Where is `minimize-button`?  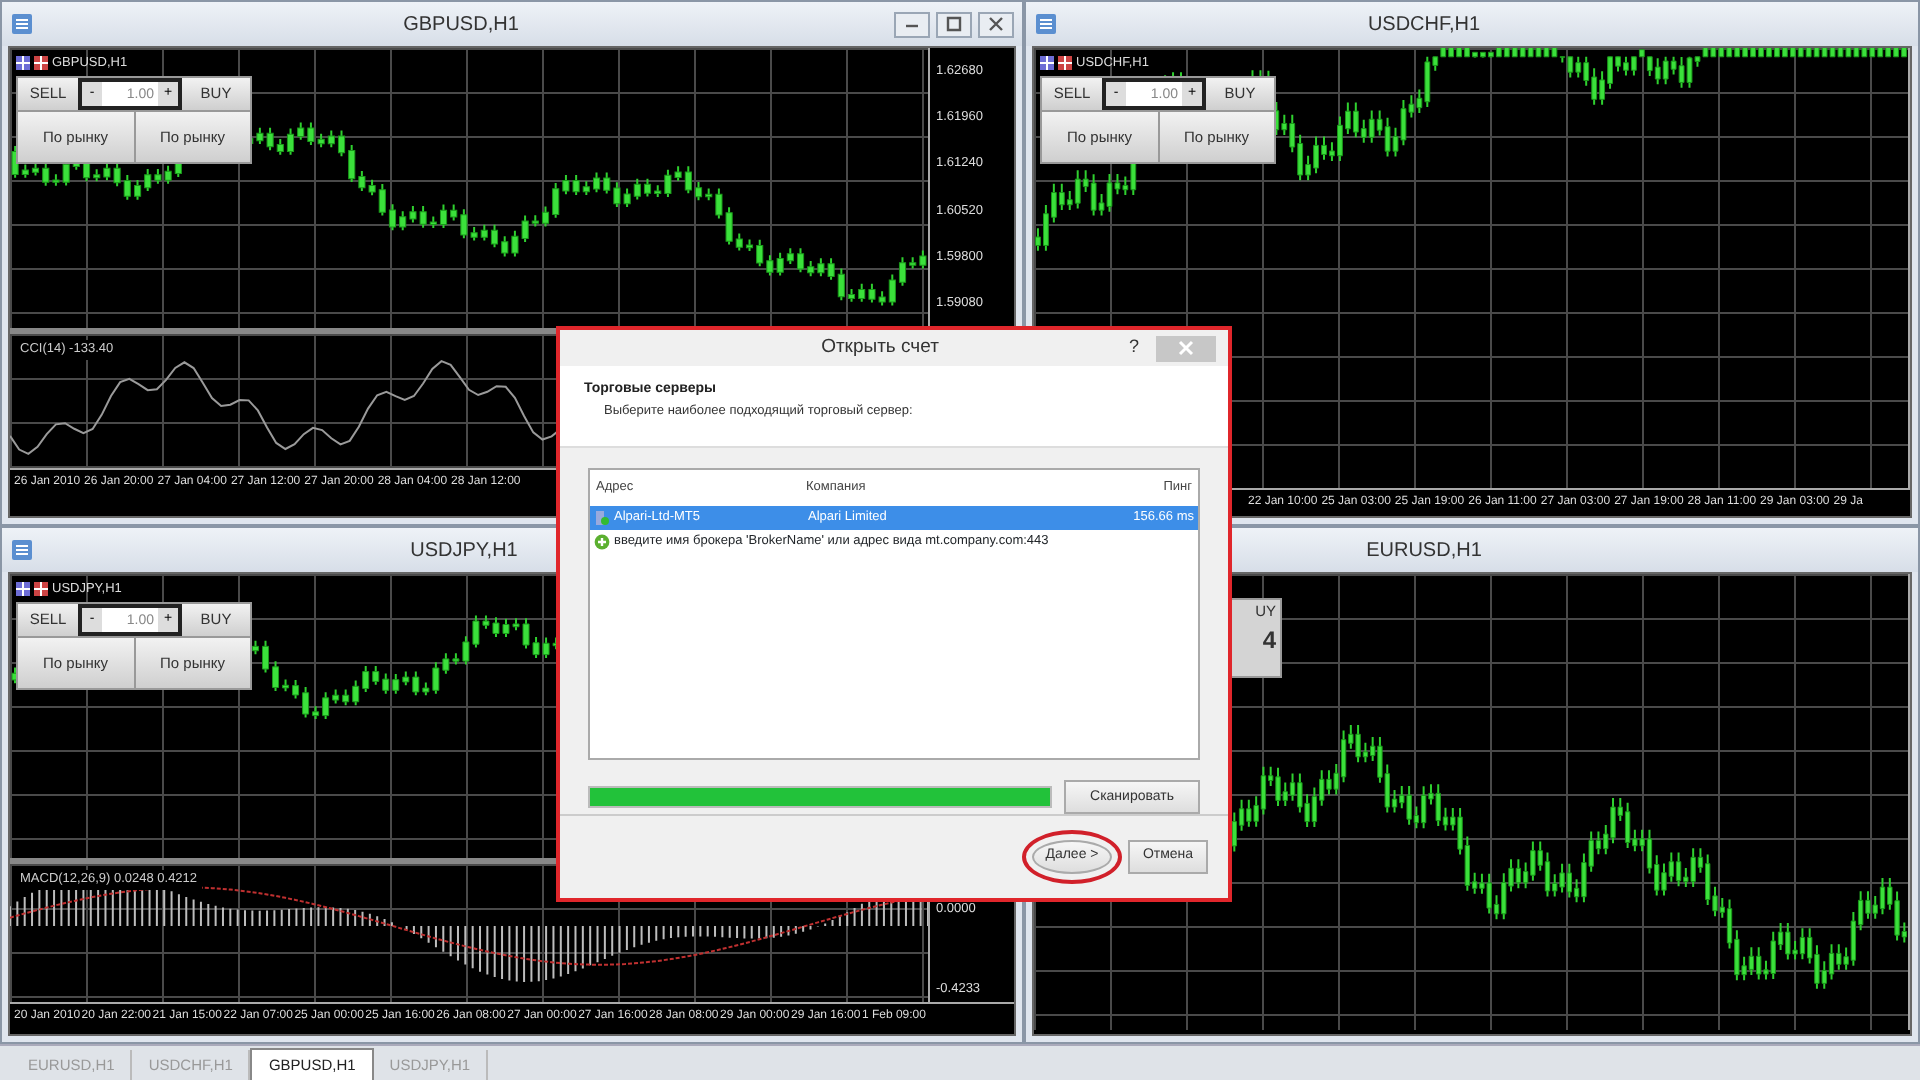 minimize-button is located at coordinates (912, 24).